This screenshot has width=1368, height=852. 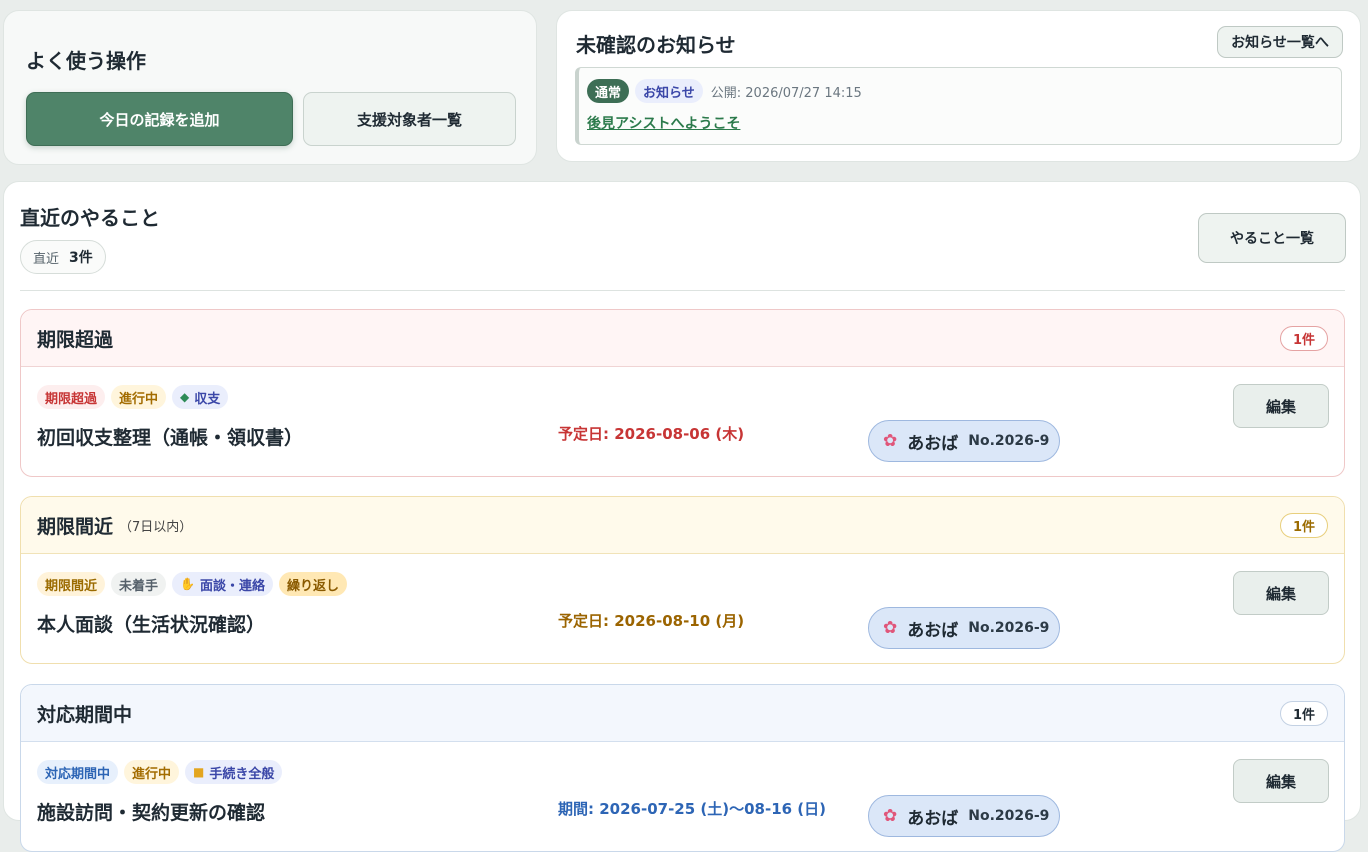 What do you see at coordinates (663, 123) in the screenshot?
I see `notice-link: 後見アシストへようこそ` at bounding box center [663, 123].